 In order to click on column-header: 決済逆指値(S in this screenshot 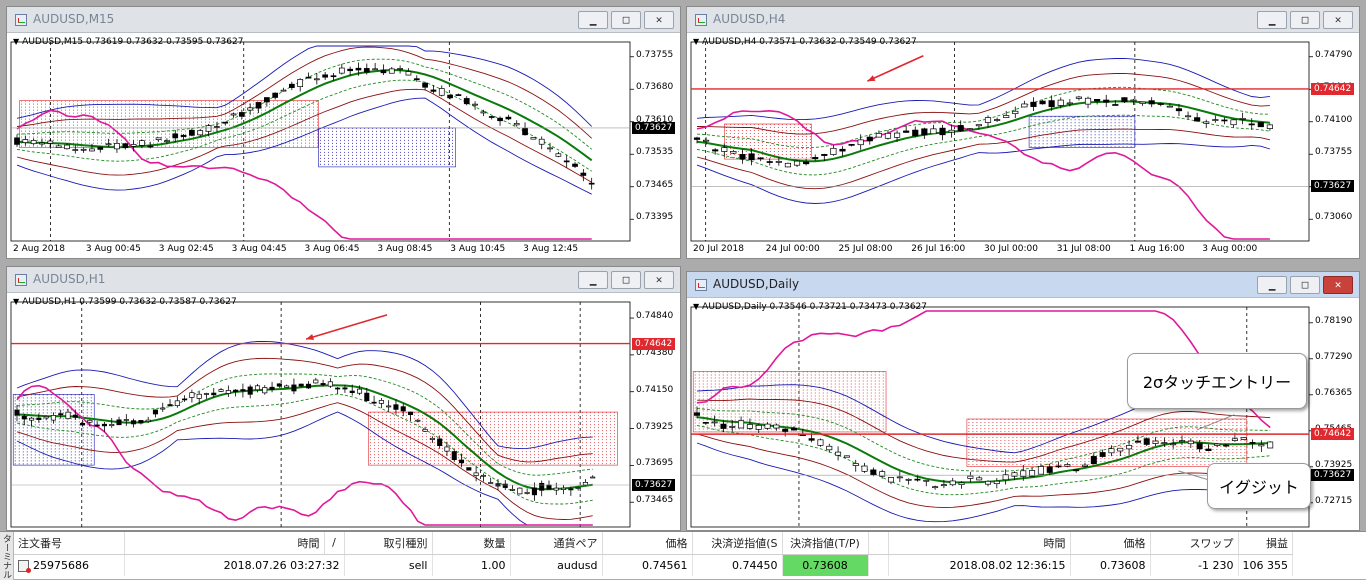, I will do `click(737, 543)`.